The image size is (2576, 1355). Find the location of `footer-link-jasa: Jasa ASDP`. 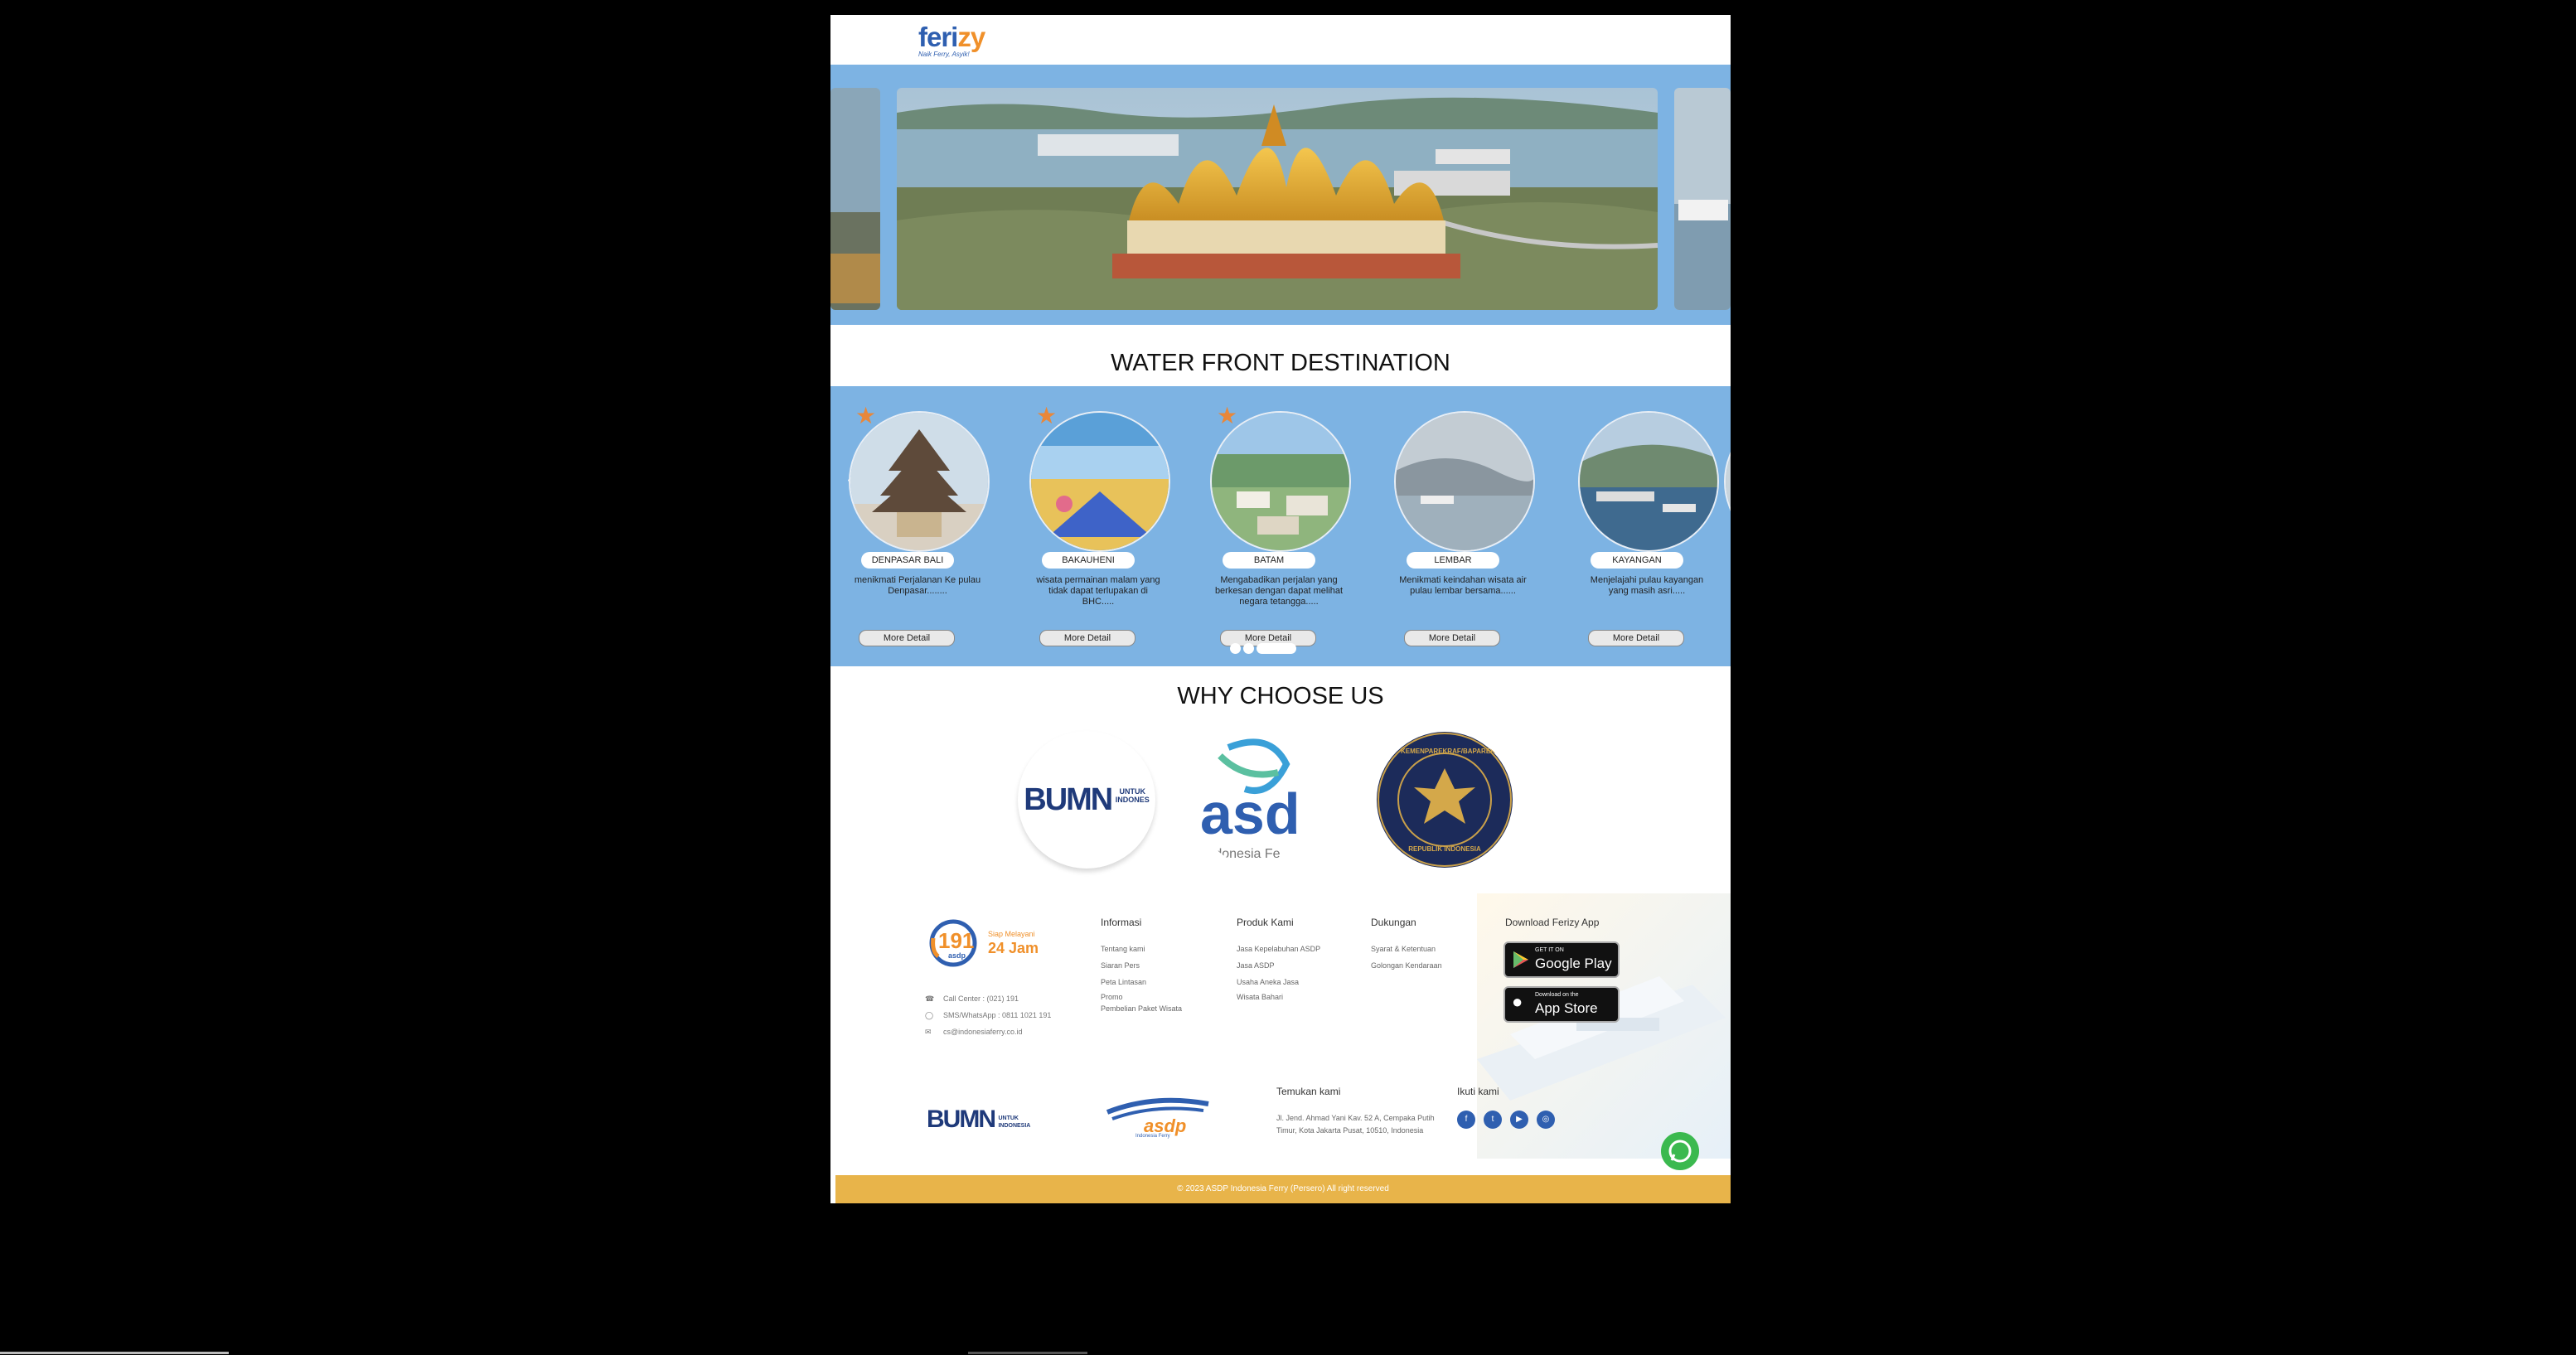

footer-link-jasa: Jasa ASDP is located at coordinates (1256, 966).